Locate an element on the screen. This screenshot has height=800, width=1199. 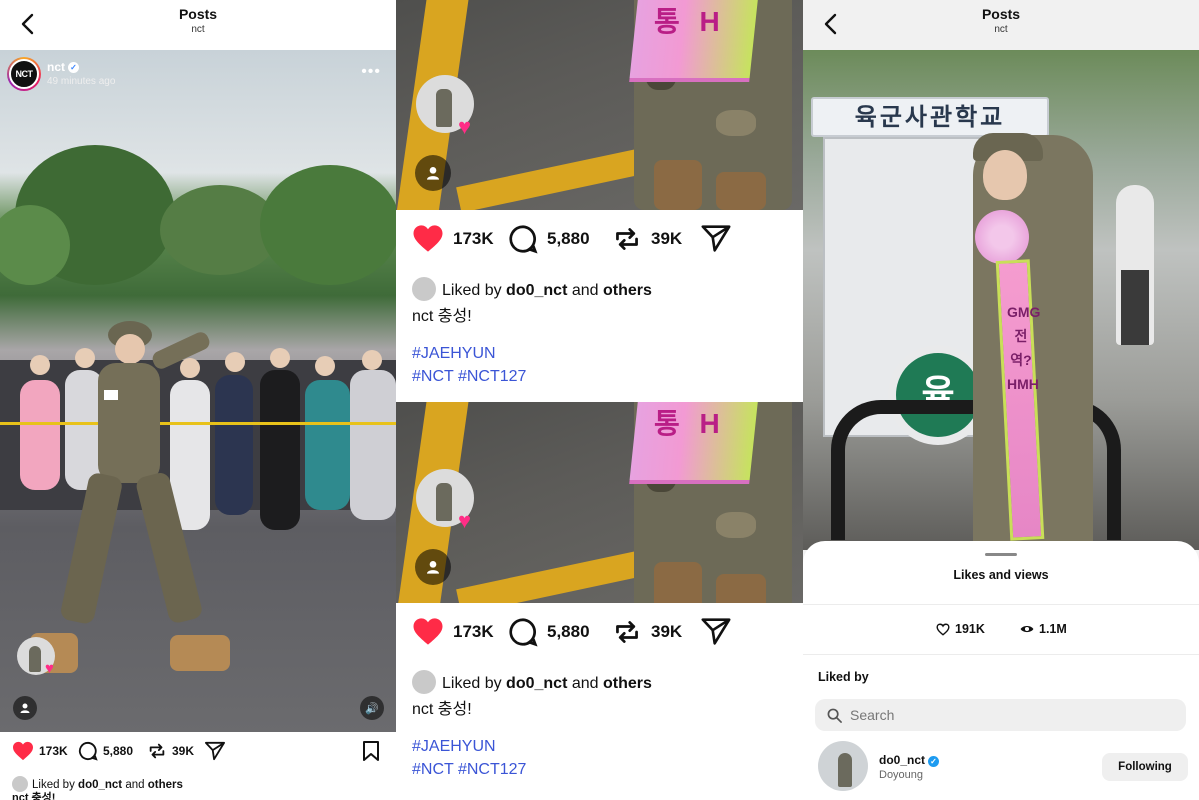
username-text: nct is located at coordinates (56, 67).